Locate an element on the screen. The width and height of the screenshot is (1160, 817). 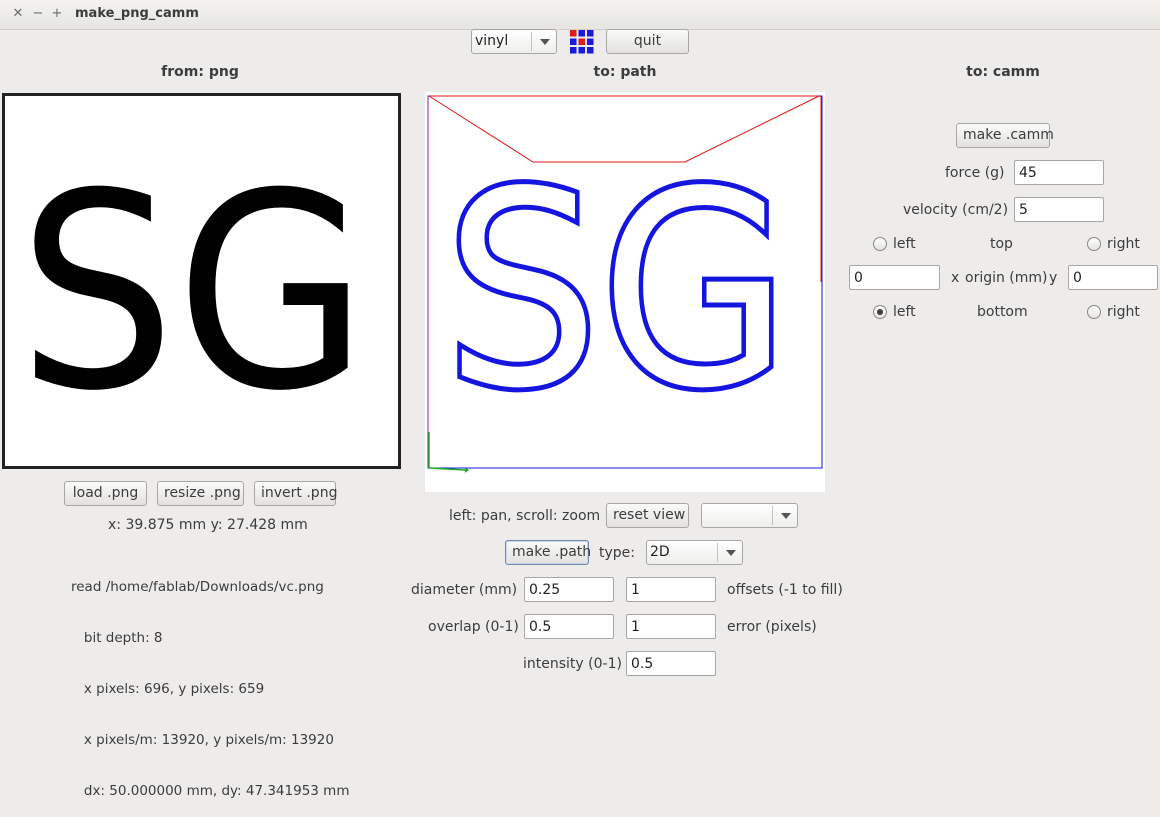
resize-png-button: resize .png is located at coordinates (200, 493).